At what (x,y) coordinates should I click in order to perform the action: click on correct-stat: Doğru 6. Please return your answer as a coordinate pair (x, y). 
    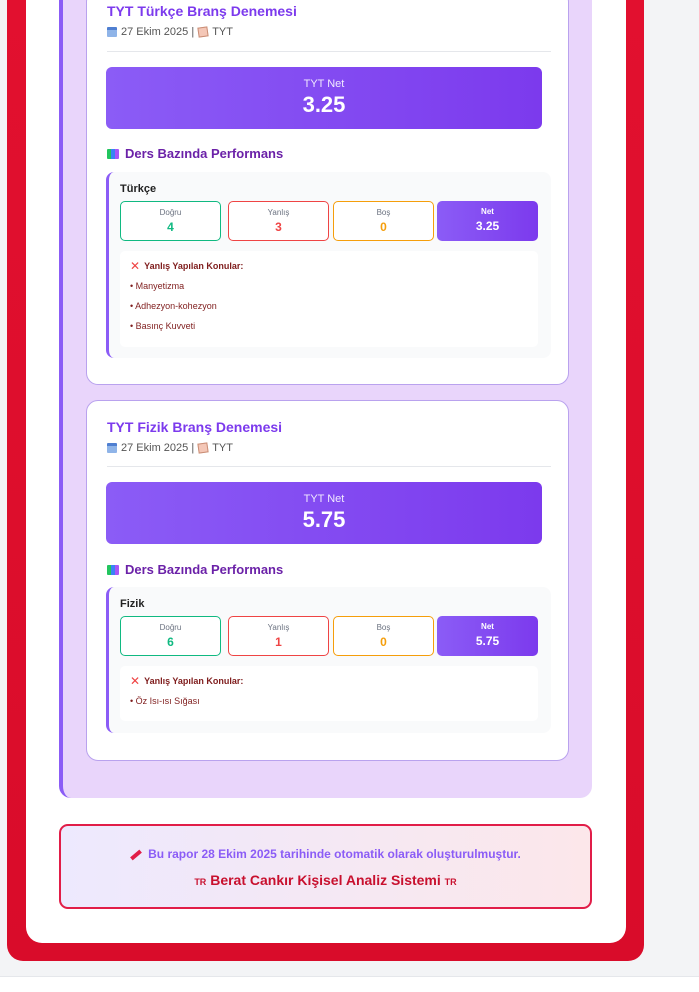
    Looking at the image, I should click on (170, 636).